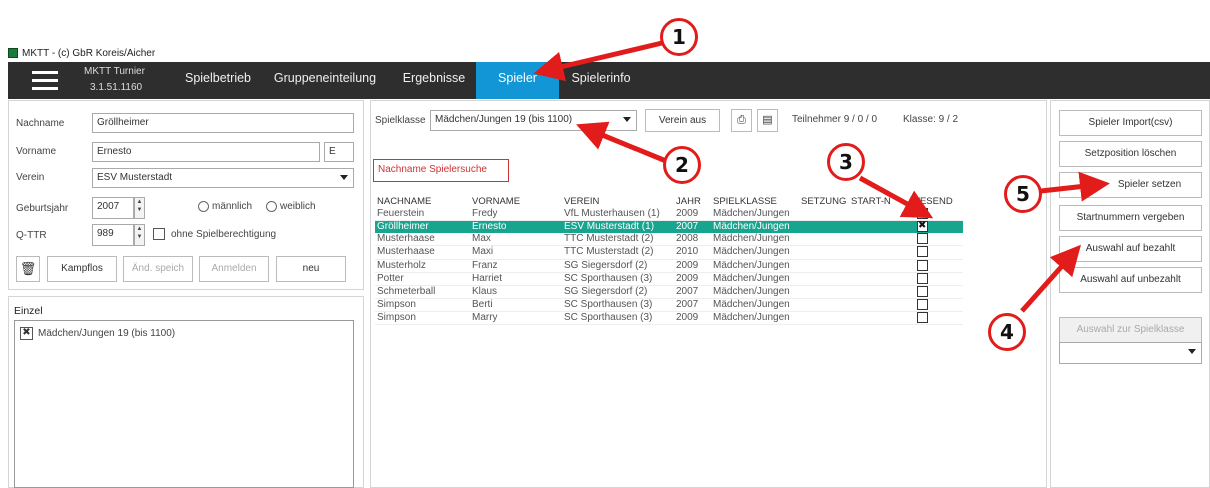 The image size is (1210, 488). What do you see at coordinates (879, 201) in the screenshot?
I see `col-startnr: START-N` at bounding box center [879, 201].